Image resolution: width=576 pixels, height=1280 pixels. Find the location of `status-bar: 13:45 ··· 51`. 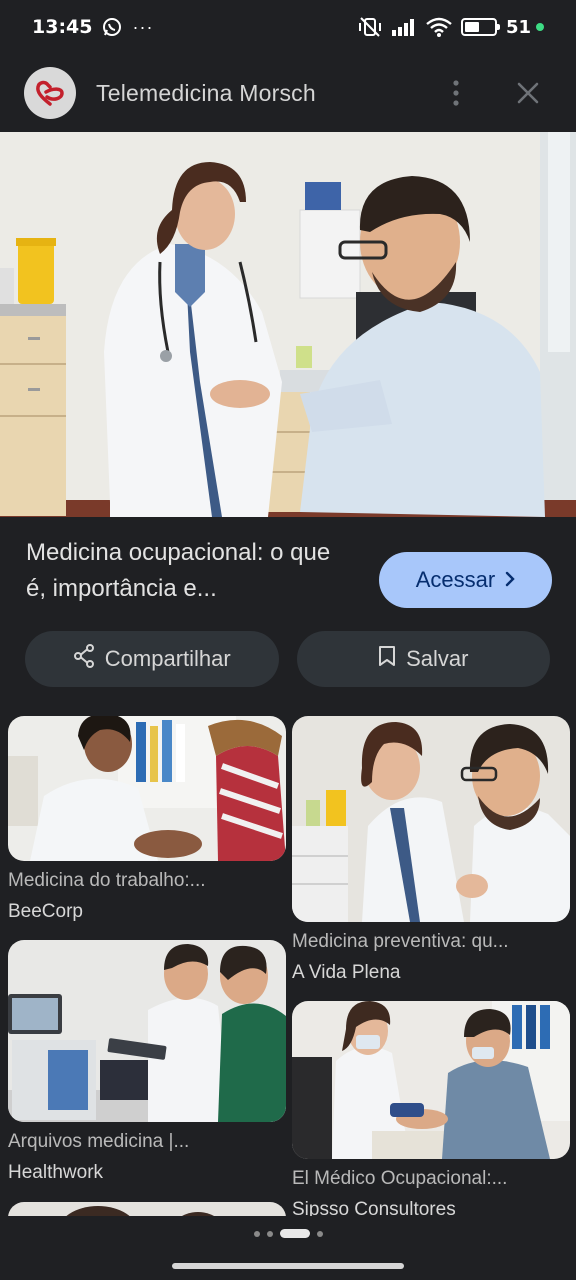

status-bar: 13:45 ··· 51 is located at coordinates (288, 27).